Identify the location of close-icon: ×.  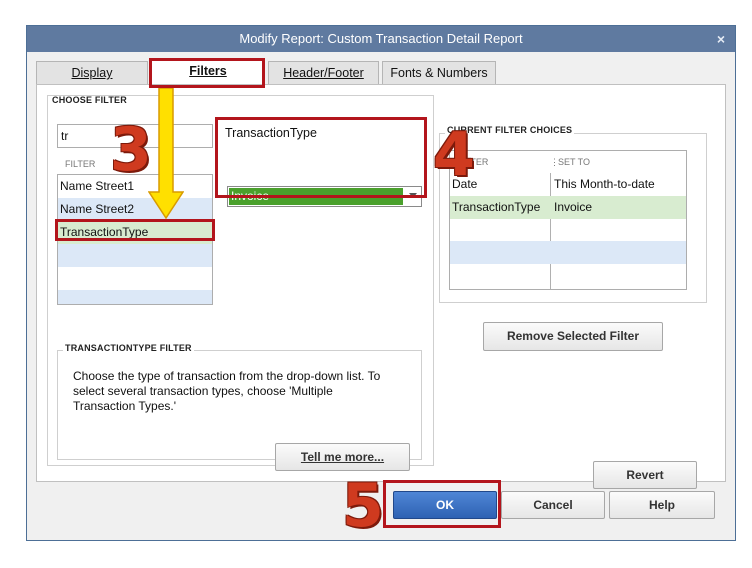
(721, 39).